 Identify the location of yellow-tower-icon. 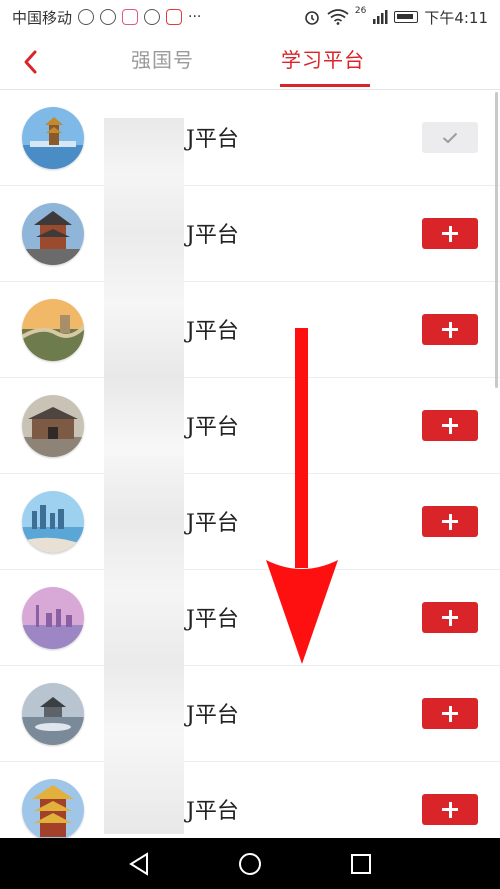
(53, 808).